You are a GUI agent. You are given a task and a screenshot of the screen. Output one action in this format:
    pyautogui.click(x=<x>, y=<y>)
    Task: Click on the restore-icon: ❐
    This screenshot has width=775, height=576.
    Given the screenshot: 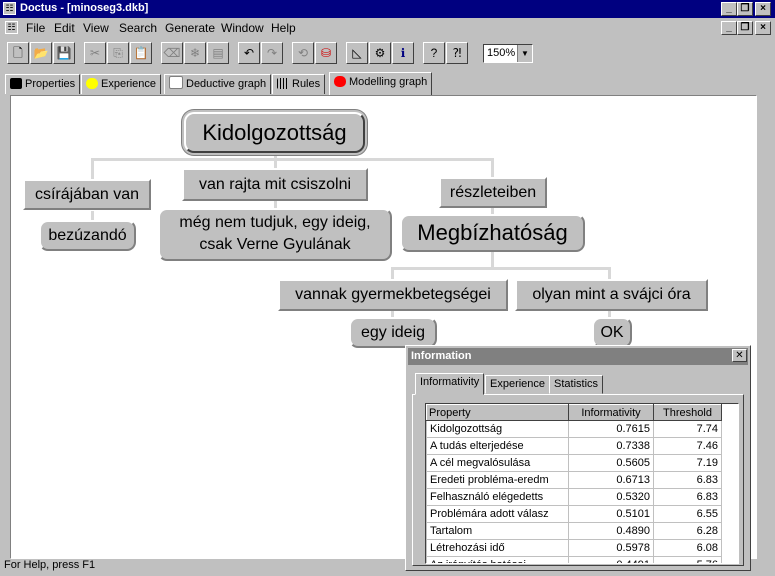 What is the action you would take?
    pyautogui.click(x=745, y=9)
    